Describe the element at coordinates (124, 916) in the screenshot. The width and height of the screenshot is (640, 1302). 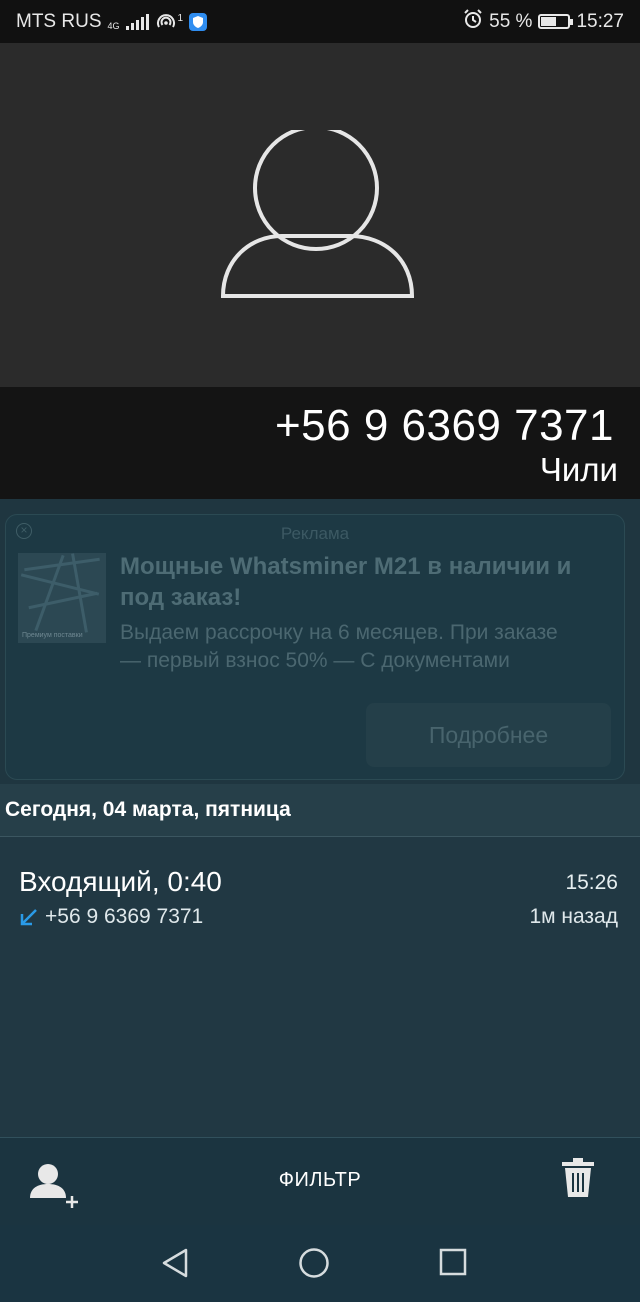
I see `call-number: +56 9 6369 7371` at that location.